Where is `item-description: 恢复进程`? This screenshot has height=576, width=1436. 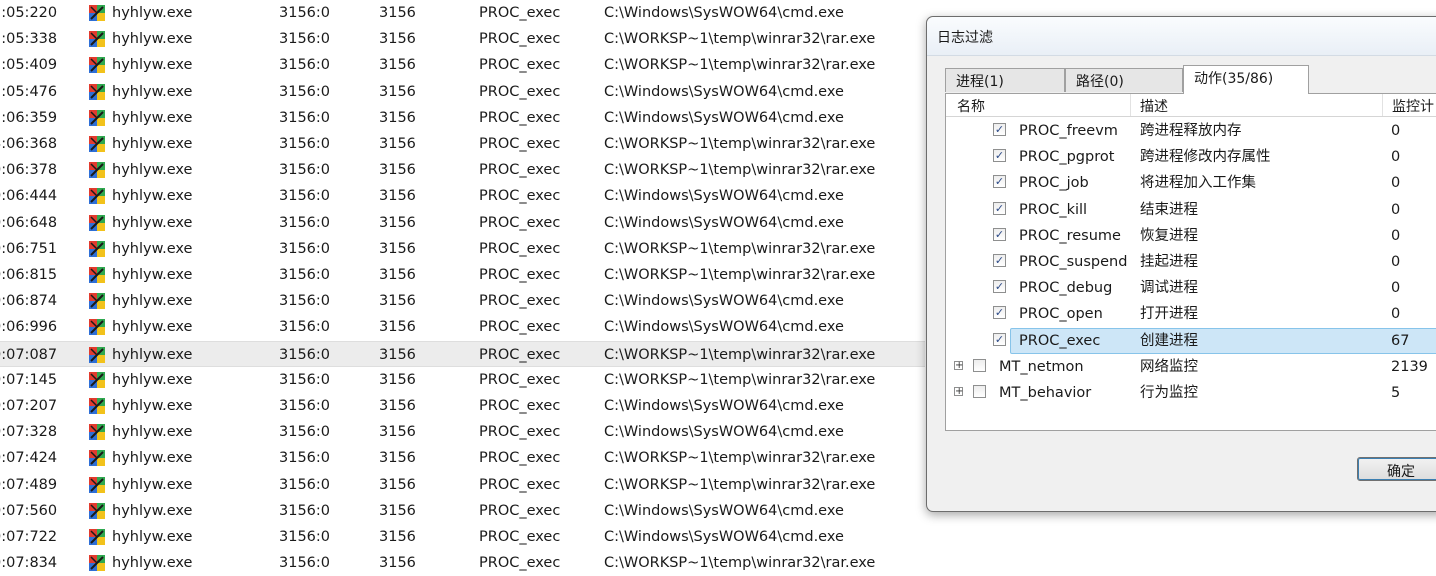
item-description: 恢复进程 is located at coordinates (1169, 235).